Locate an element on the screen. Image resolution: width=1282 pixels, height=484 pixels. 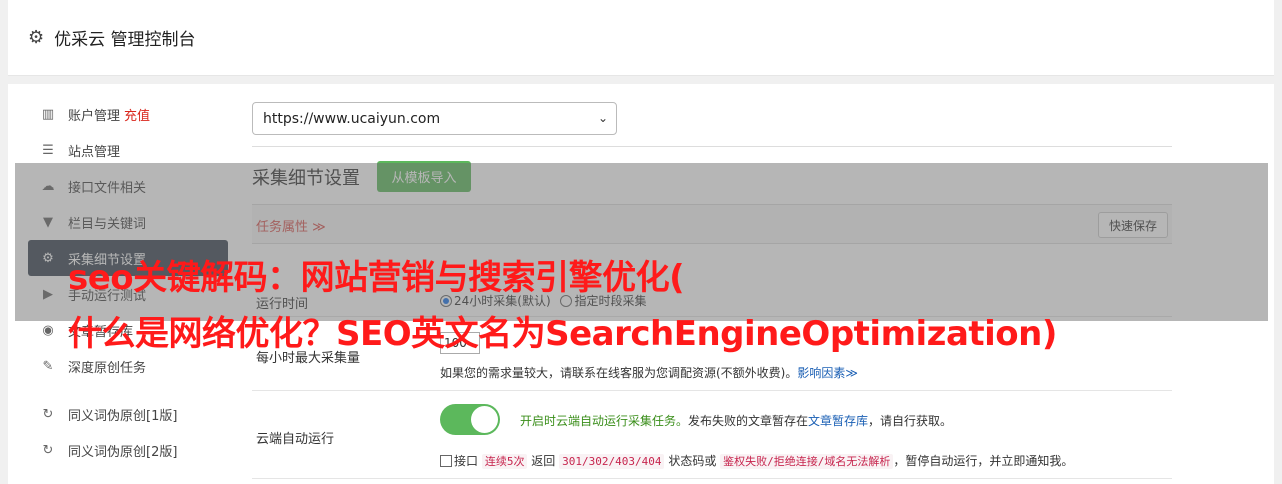
pause-checkbox: 接口 is located at coordinates (459, 461).